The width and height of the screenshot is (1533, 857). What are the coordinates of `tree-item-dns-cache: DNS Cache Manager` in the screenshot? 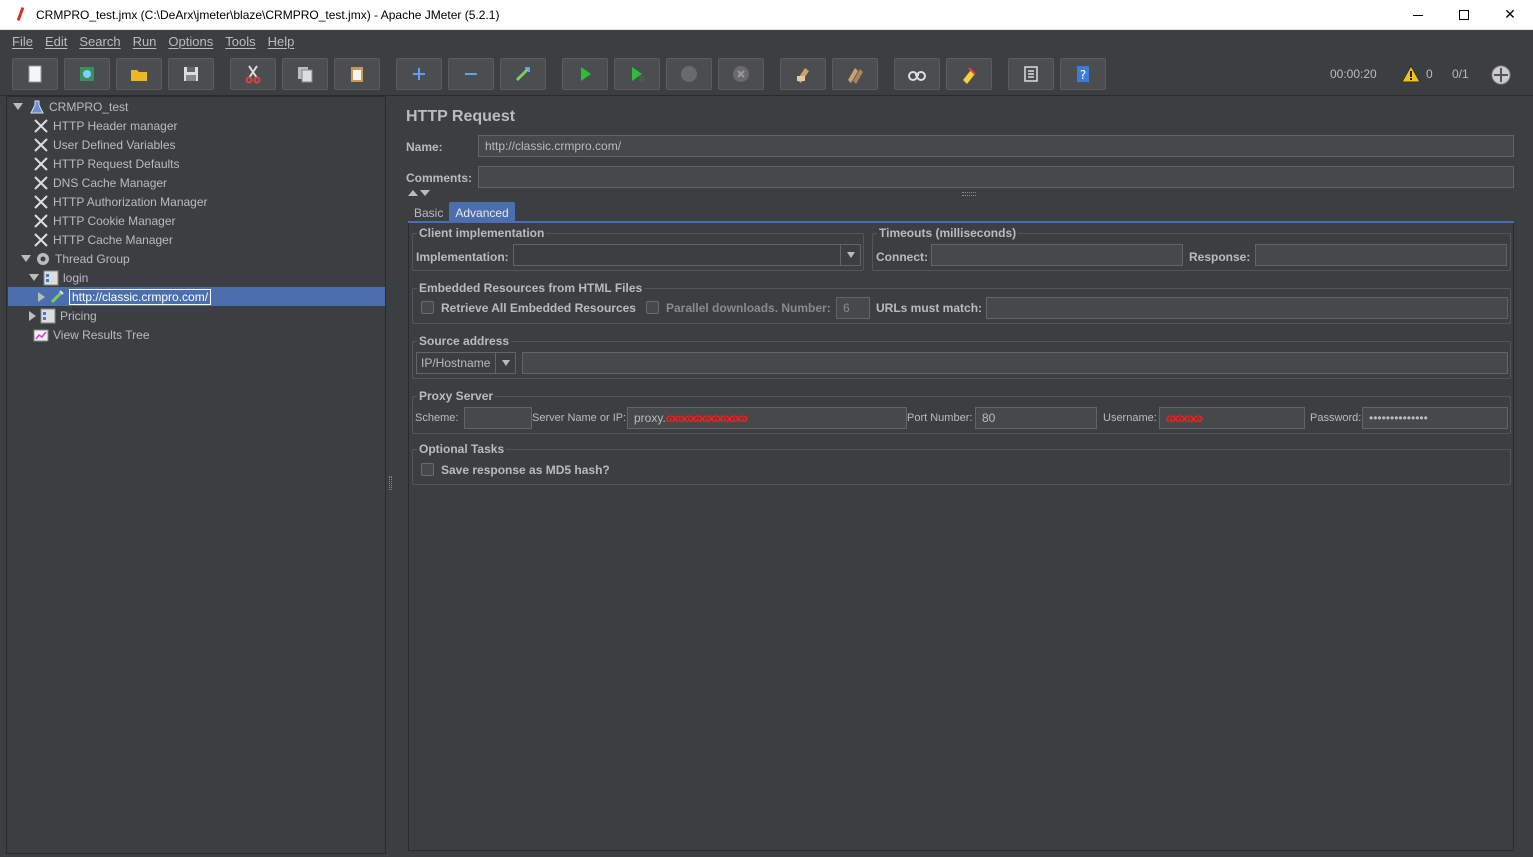 It's located at (100, 182).